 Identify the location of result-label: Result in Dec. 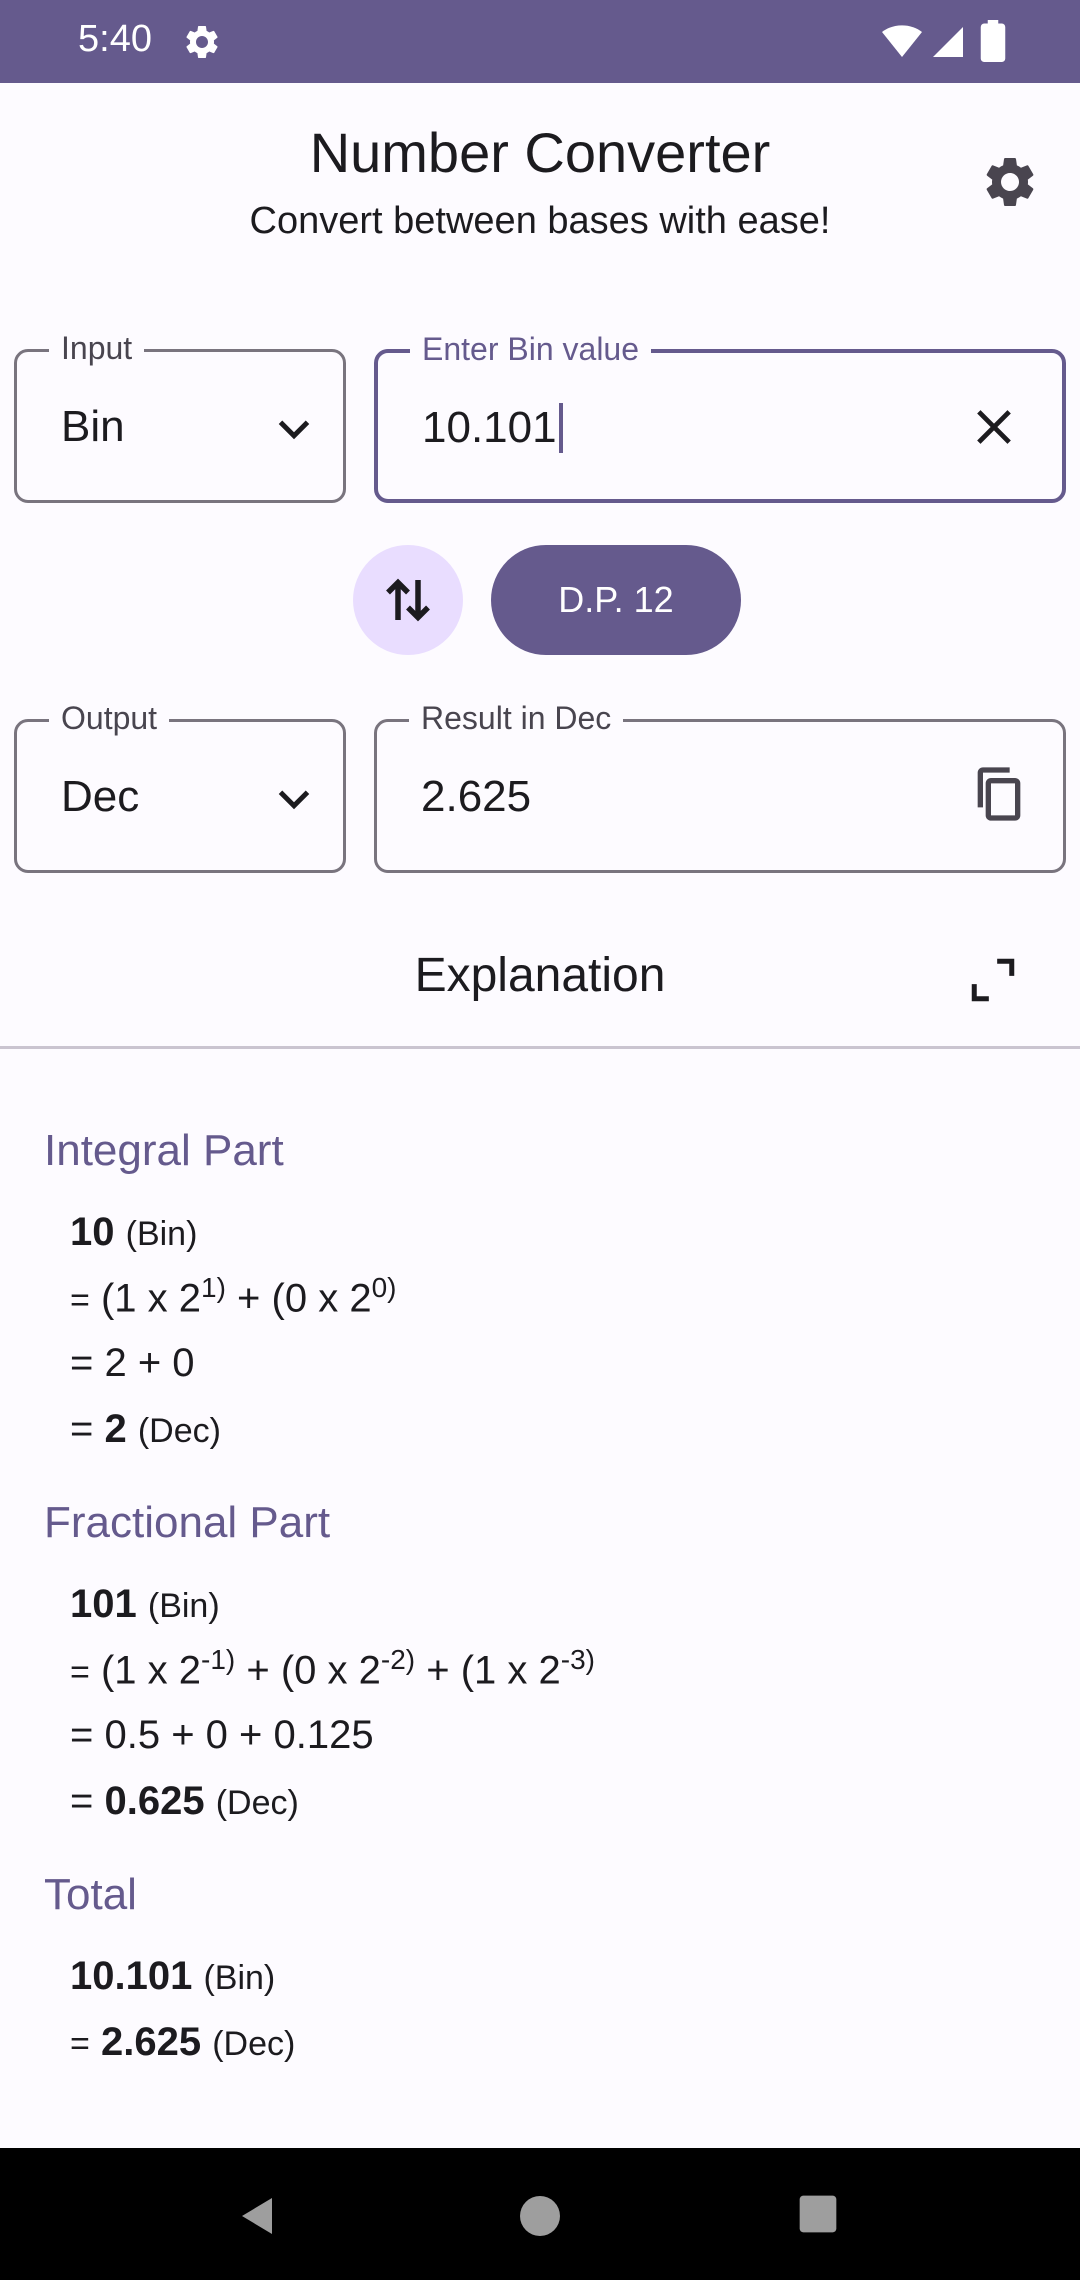
(516, 718).